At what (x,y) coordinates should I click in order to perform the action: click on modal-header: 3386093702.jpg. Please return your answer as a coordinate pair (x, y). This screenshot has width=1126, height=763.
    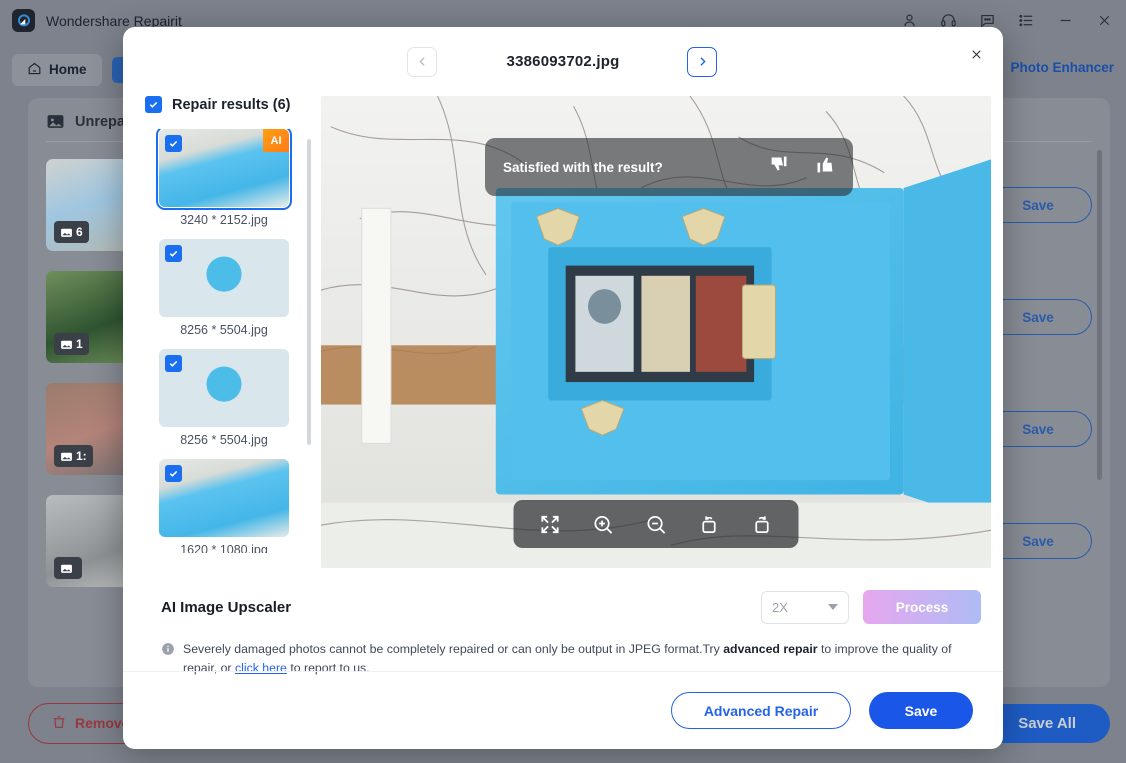
    Looking at the image, I should click on (563, 61).